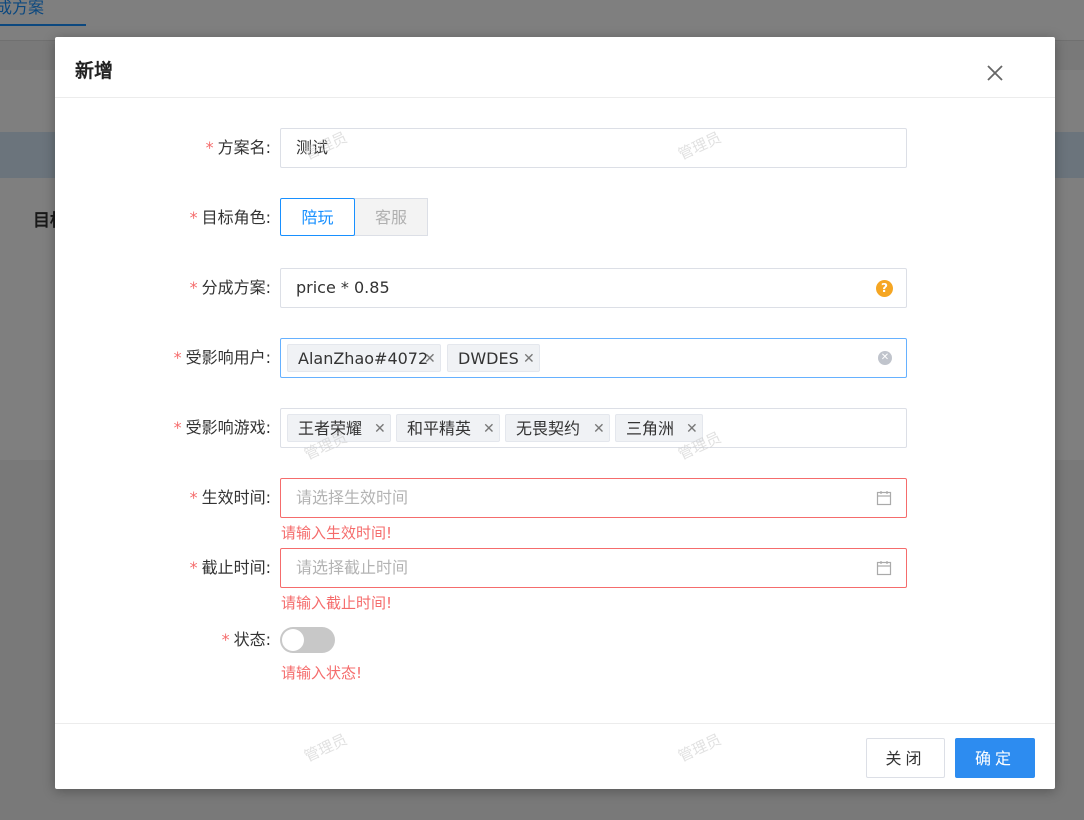 The image size is (1084, 820). I want to click on affected-games-select: 王者荣耀 ✕ 和平精英 ✕ 无畏契约 ✕ 三角洲 ✕, so click(593, 428).